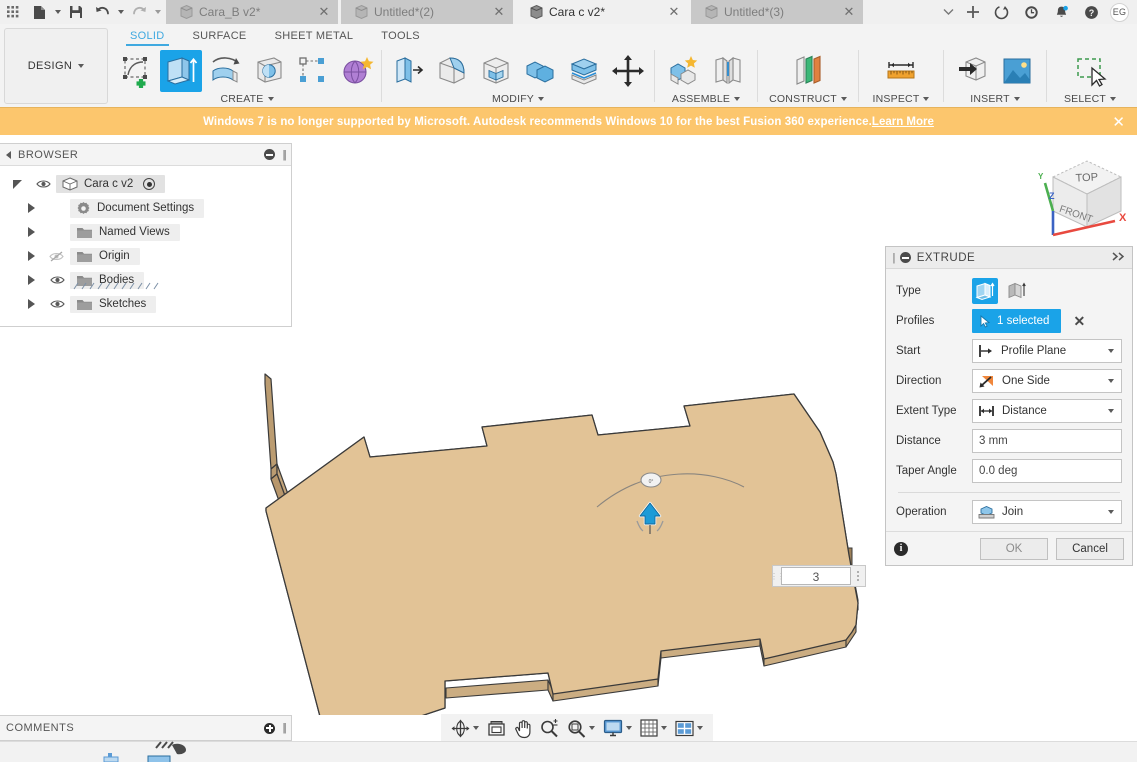  Describe the element at coordinates (1047, 471) in the screenshot. I see `taper-angle-input: 0.0 deg` at that location.